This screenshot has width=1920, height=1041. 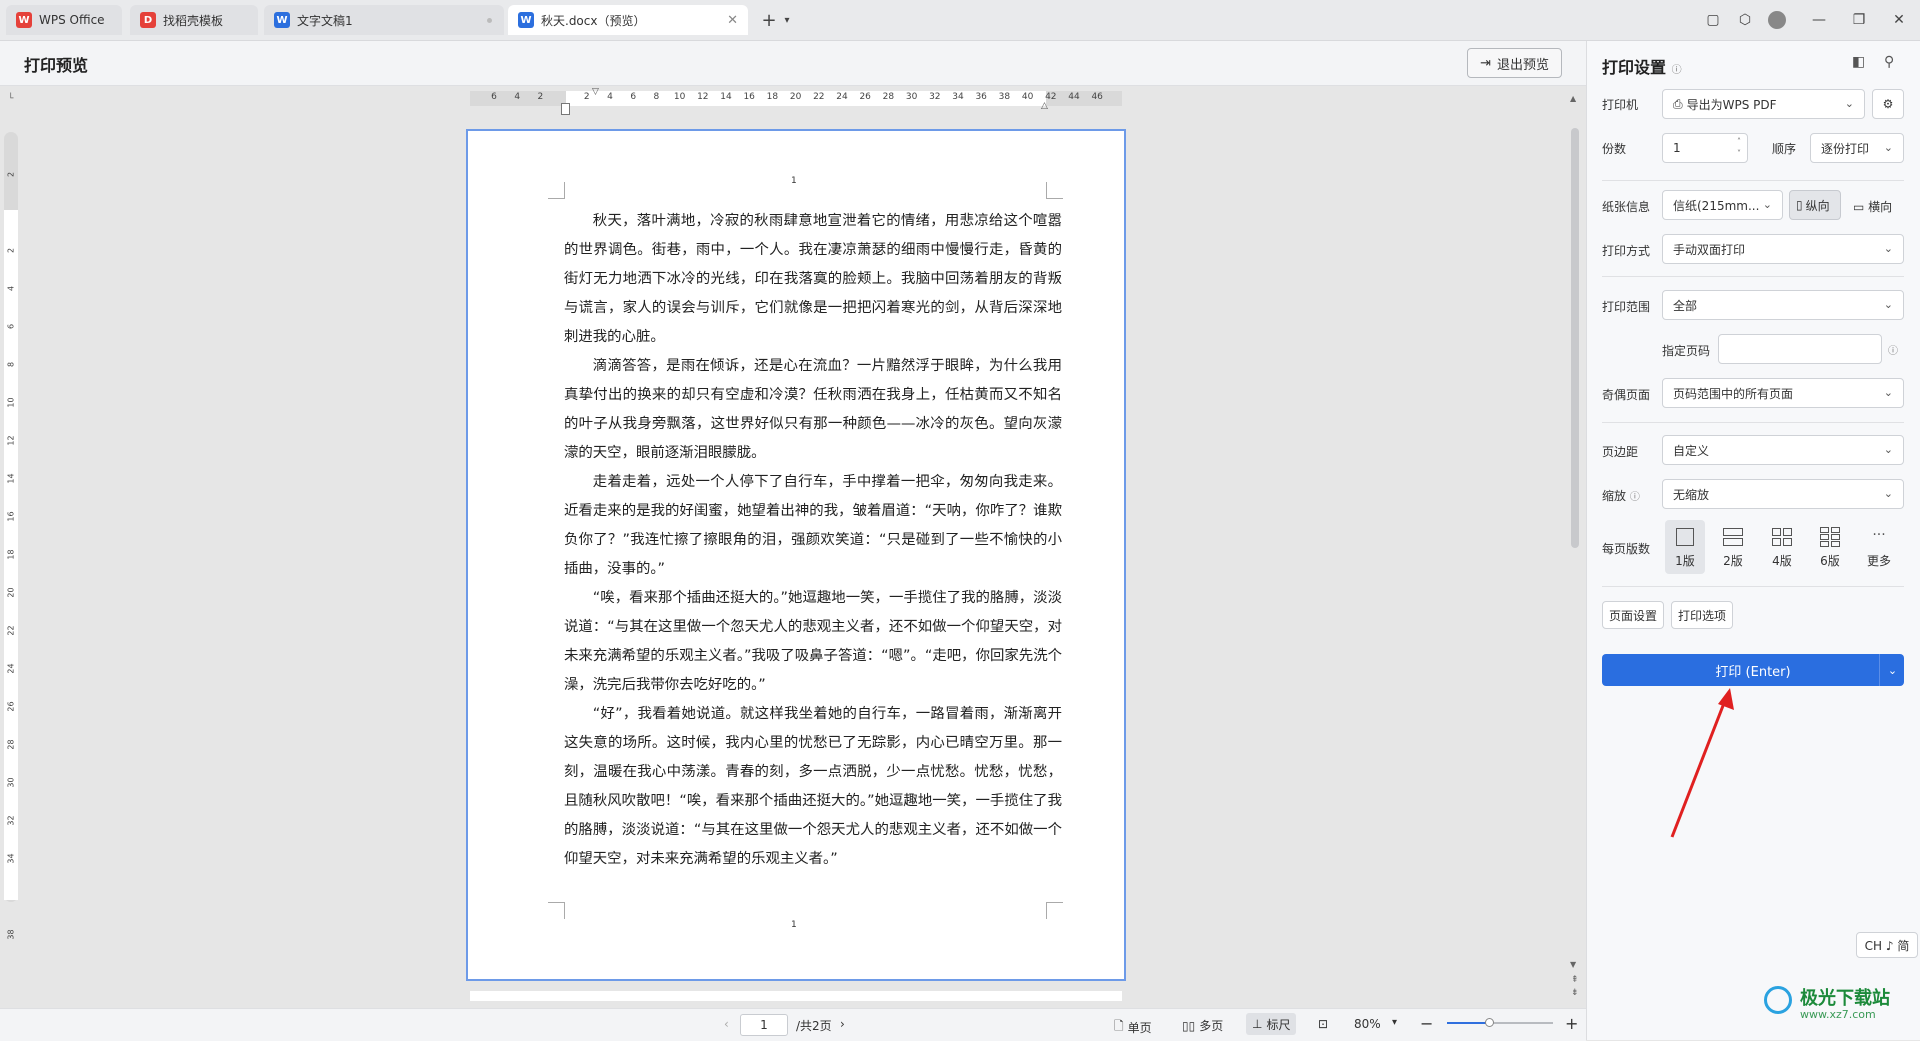 What do you see at coordinates (64, 20) in the screenshot?
I see `tab-wps-office: W WPS Office` at bounding box center [64, 20].